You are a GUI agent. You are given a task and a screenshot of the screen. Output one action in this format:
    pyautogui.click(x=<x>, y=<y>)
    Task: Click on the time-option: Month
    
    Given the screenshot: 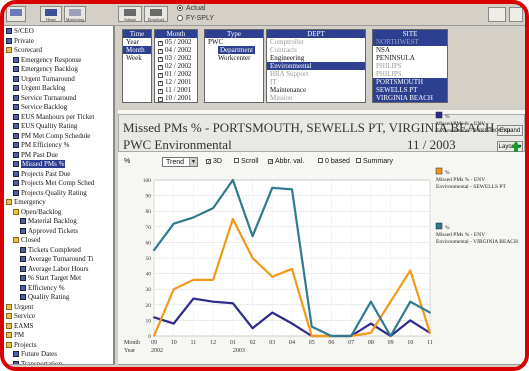 What is the action you would take?
    pyautogui.click(x=137, y=50)
    